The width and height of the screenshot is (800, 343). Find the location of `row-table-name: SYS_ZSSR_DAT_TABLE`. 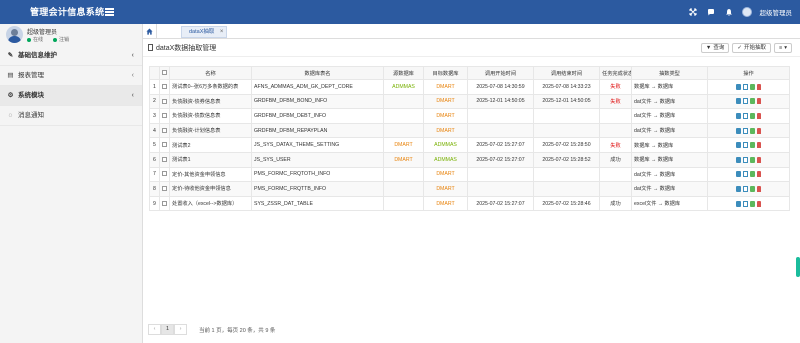

row-table-name: SYS_ZSSR_DAT_TABLE is located at coordinates (317, 203).